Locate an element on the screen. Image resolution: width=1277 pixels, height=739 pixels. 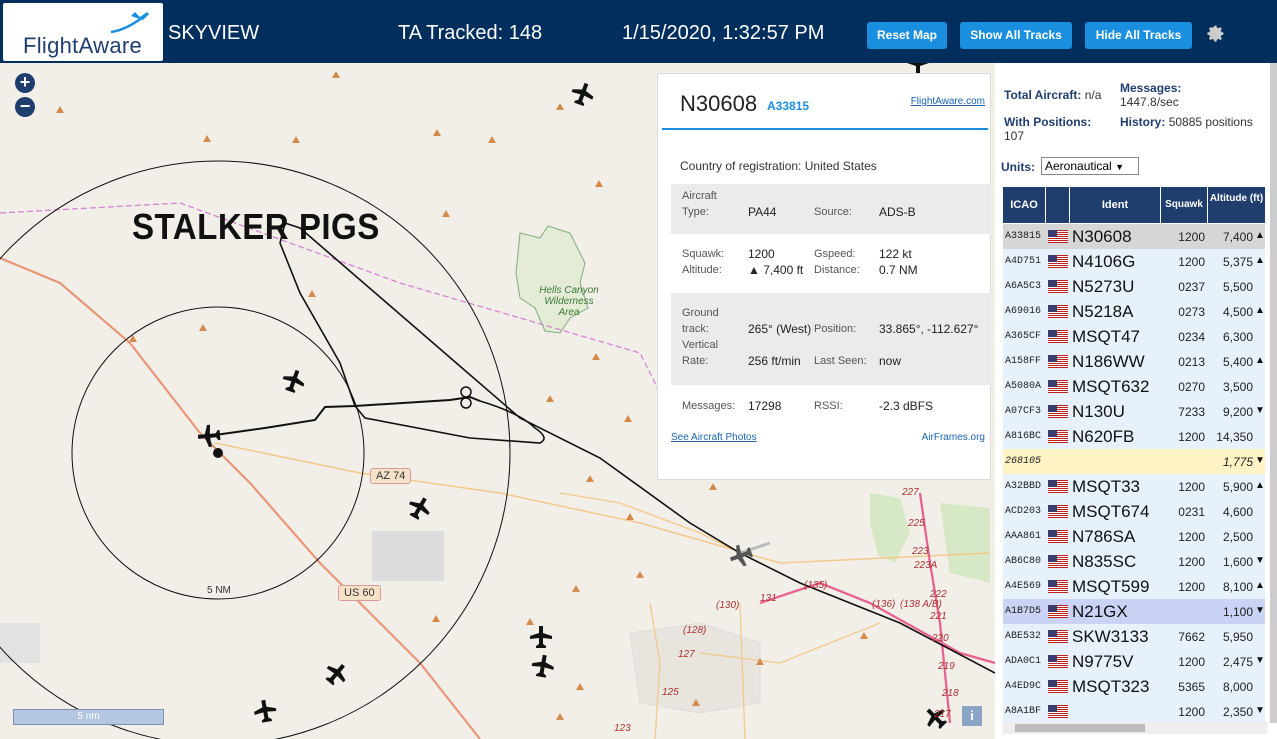
aircraft-type-label: Aircraft Type: is located at coordinates (699, 204).